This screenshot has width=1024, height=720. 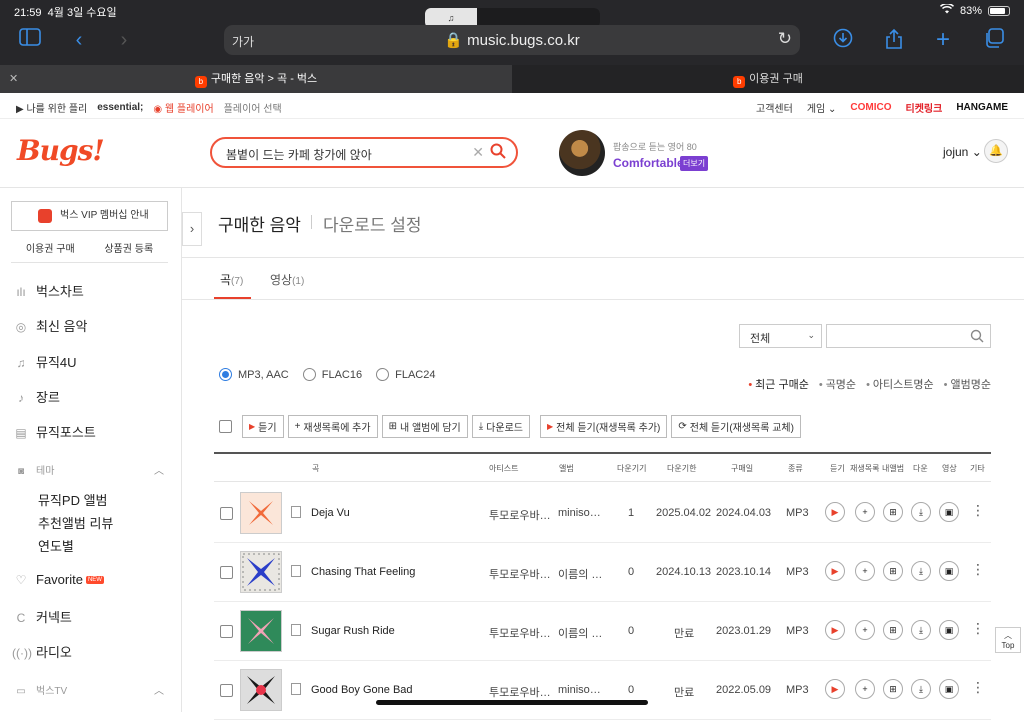 I want to click on sidebar-section-theme: ◙ 테마, so click(x=33, y=469).